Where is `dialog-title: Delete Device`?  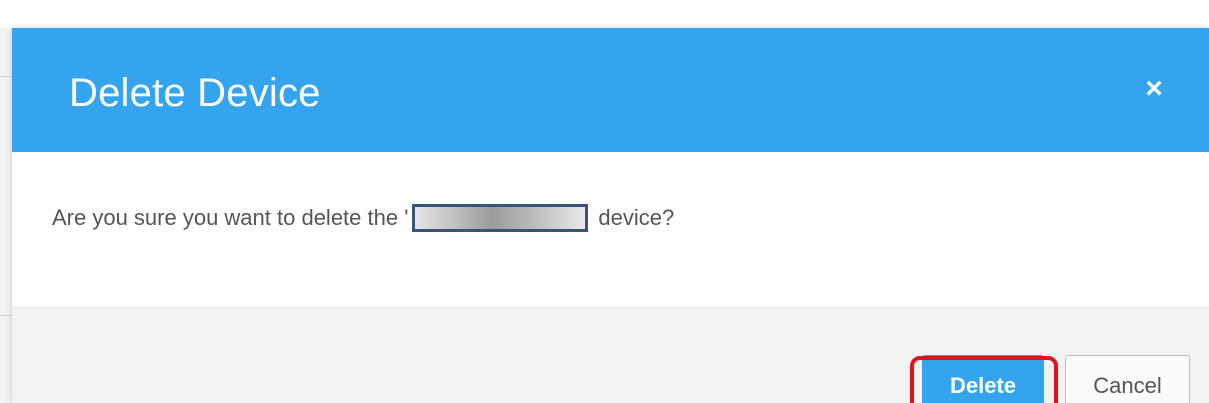 dialog-title: Delete Device is located at coordinates (195, 93).